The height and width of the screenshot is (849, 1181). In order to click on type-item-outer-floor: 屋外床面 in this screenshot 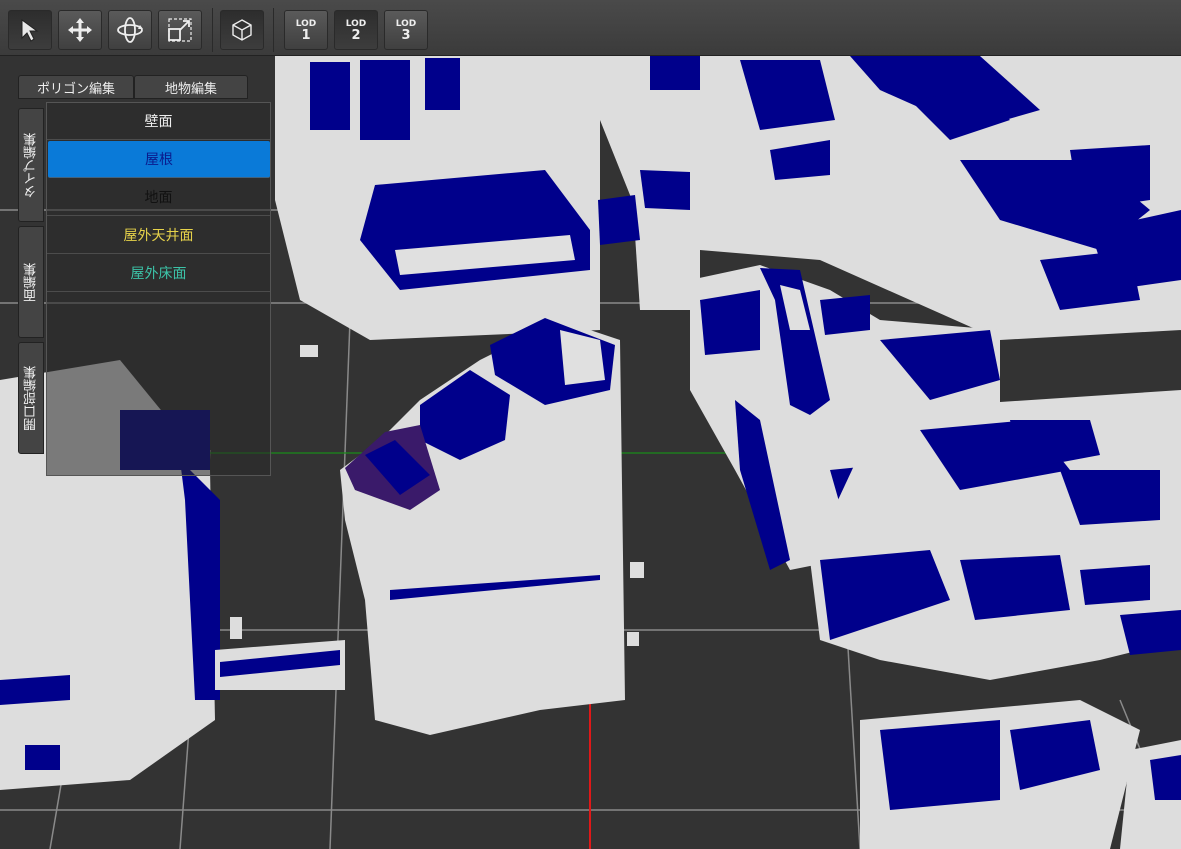, I will do `click(158, 273)`.